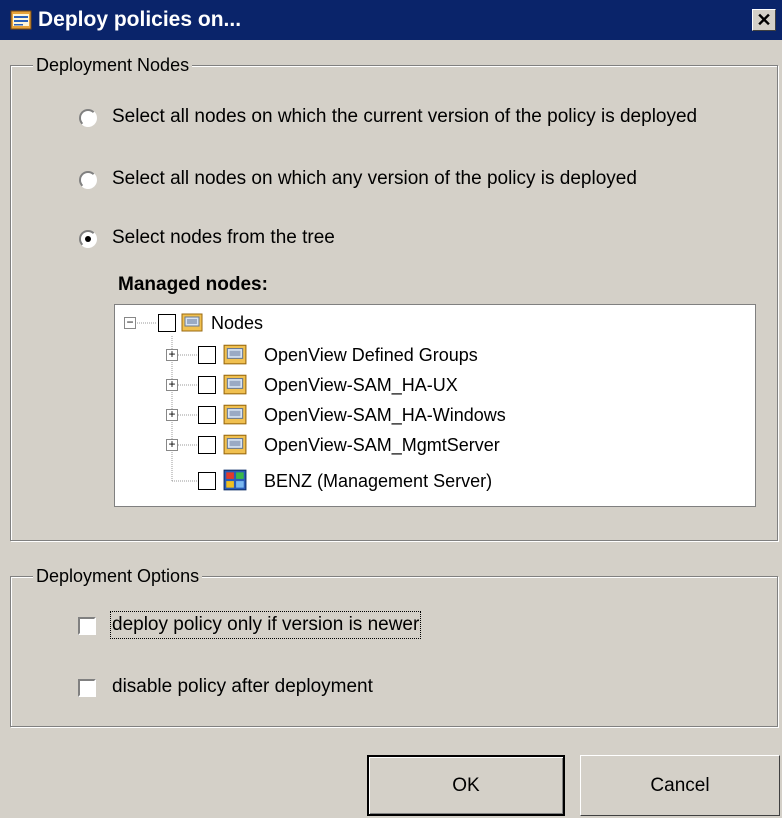 This screenshot has height=818, width=782. What do you see at coordinates (167, 323) in the screenshot?
I see `checkbox-nodes` at bounding box center [167, 323].